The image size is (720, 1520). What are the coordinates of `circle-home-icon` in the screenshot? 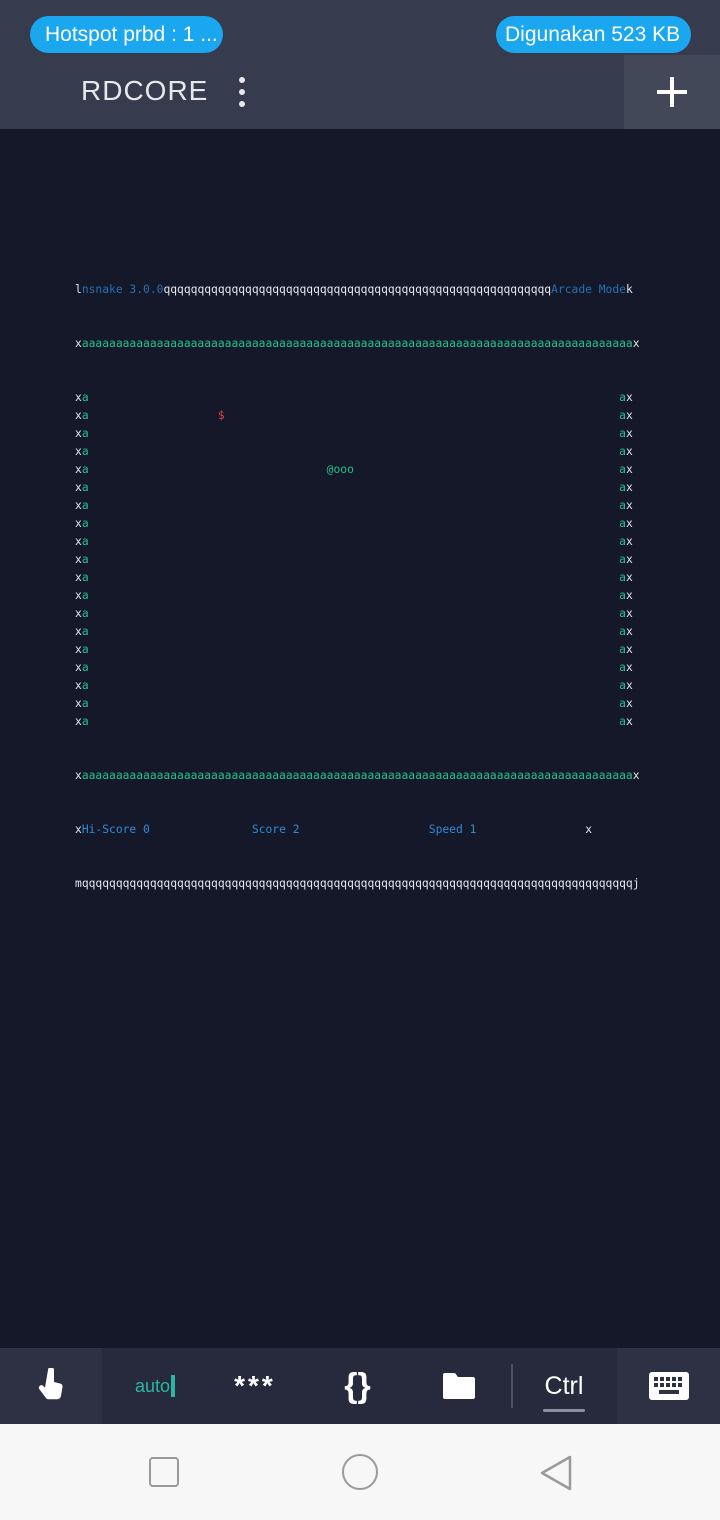 It's located at (360, 1472).